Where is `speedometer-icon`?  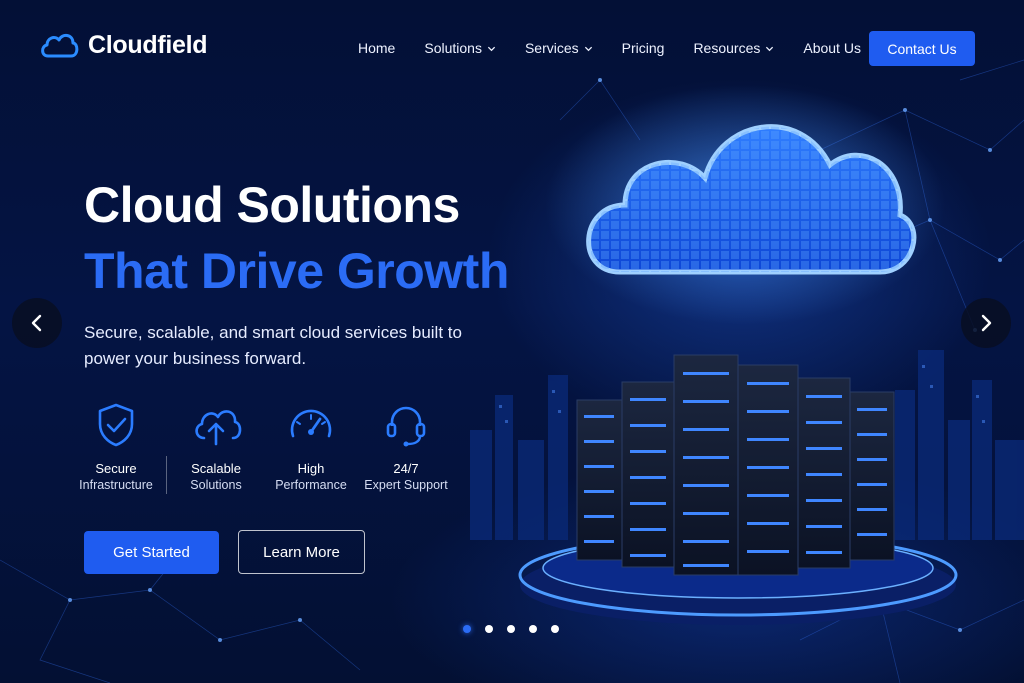 speedometer-icon is located at coordinates (311, 423).